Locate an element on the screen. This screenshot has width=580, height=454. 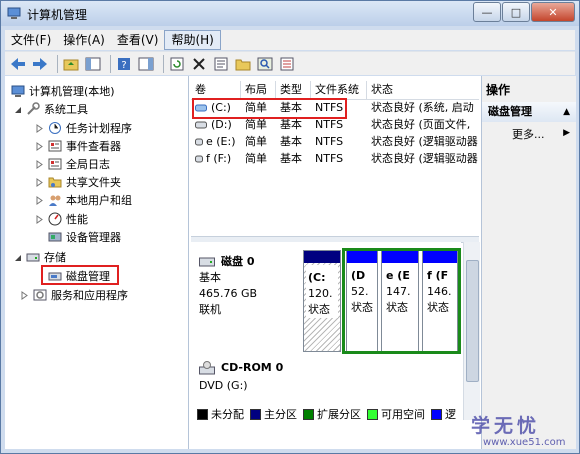
tree-label: 计算机管理(本地) is located at coordinates (72, 91).